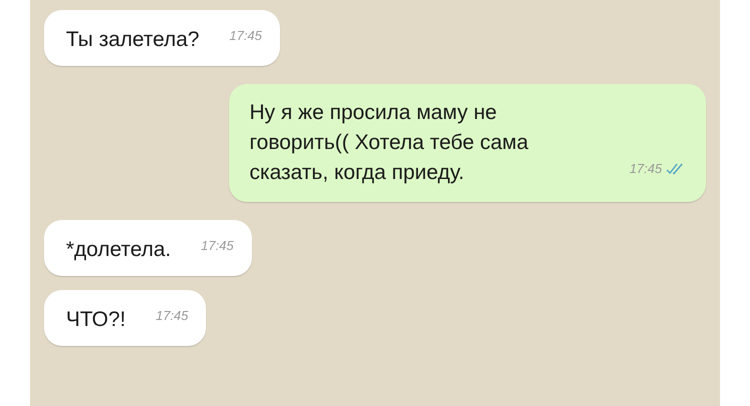  What do you see at coordinates (389, 143) in the screenshot?
I see `message-text: Ну я же просила маму не говорить(( Хотела тебе сама сказать, когда приеду.` at bounding box center [389, 143].